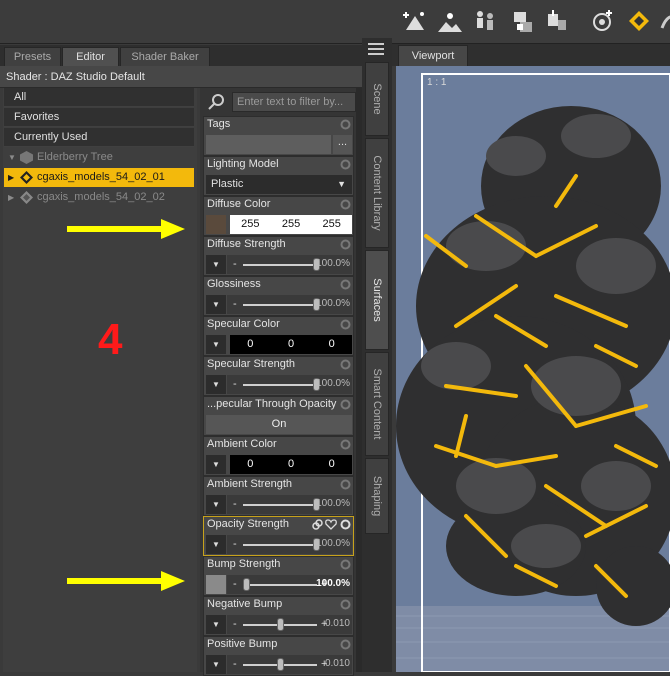  What do you see at coordinates (279, 184) in the screenshot?
I see `lighting-model-select: Plastic ▼` at bounding box center [279, 184].